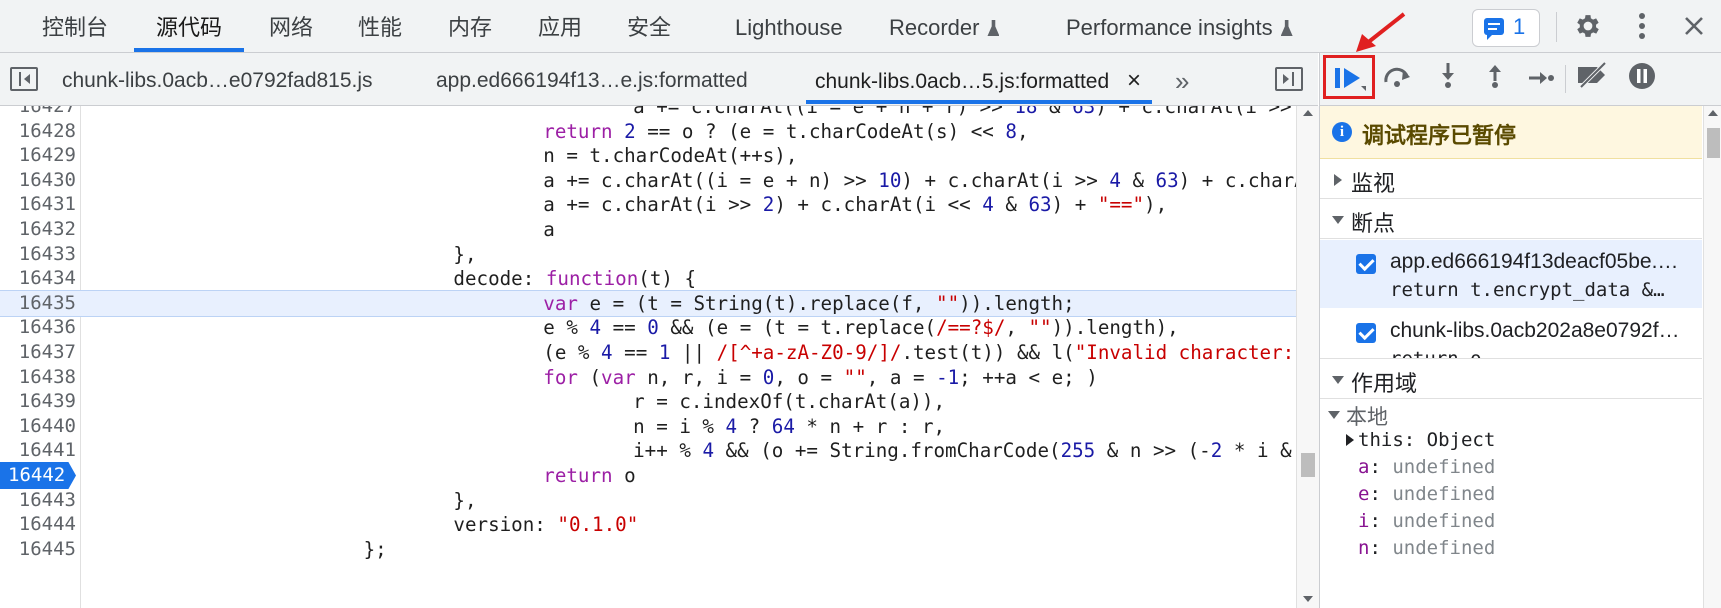 Image resolution: width=1721 pixels, height=608 pixels. I want to click on pause-on-exceptions-icon, so click(1642, 79).